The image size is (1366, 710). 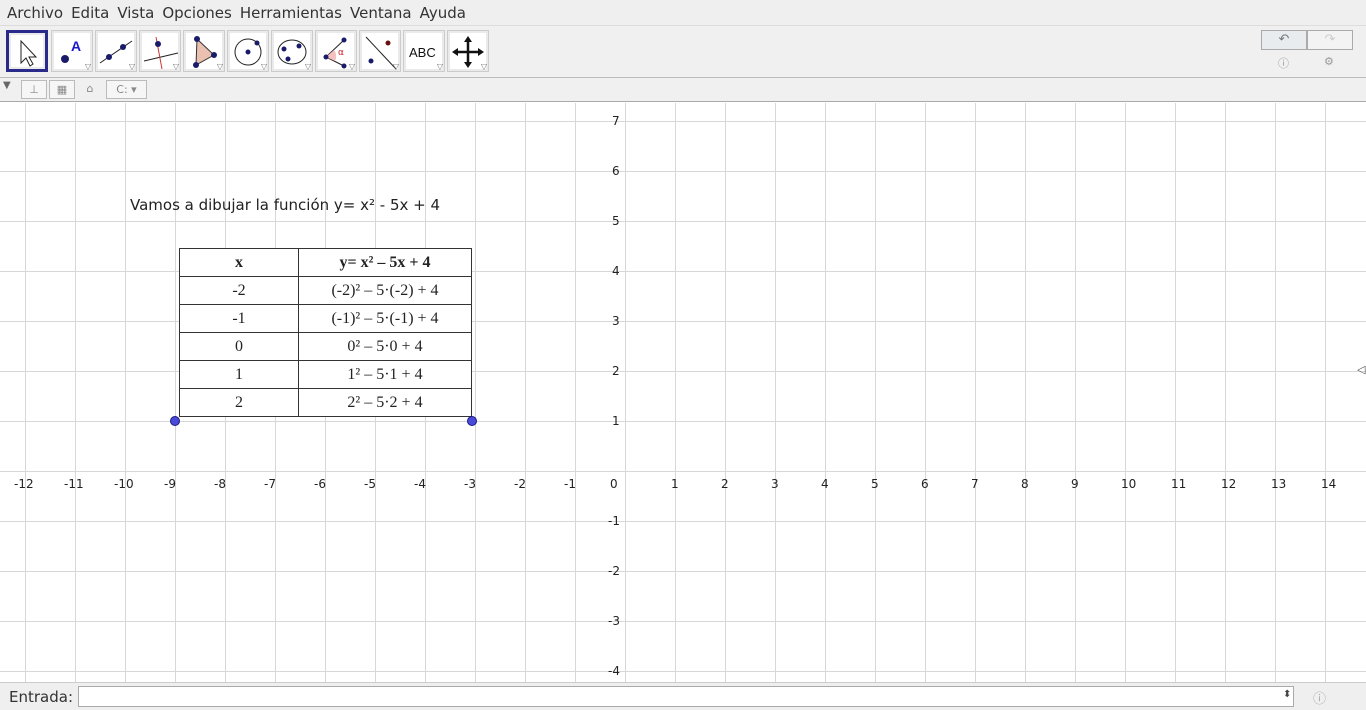 I want to click on polygon-tool: ▽, so click(x=204, y=51).